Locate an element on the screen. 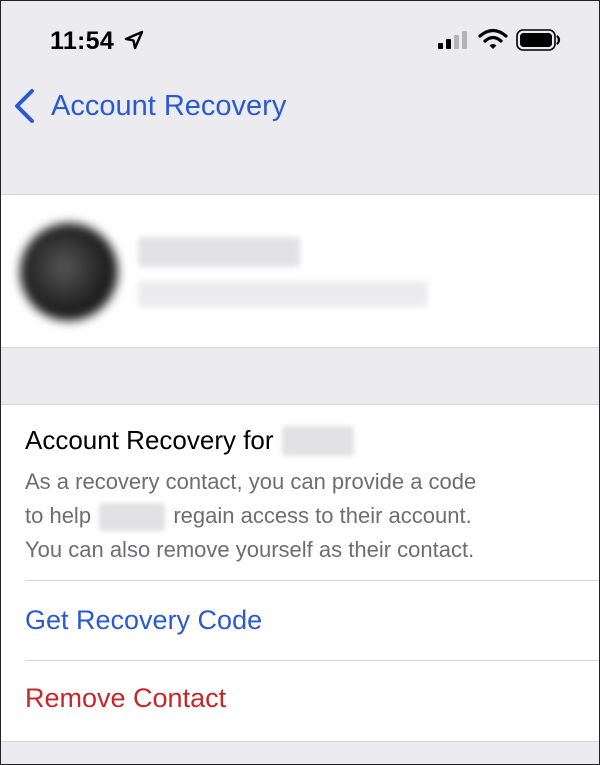 The width and height of the screenshot is (600, 765). profile-email-redacted is located at coordinates (283, 294).